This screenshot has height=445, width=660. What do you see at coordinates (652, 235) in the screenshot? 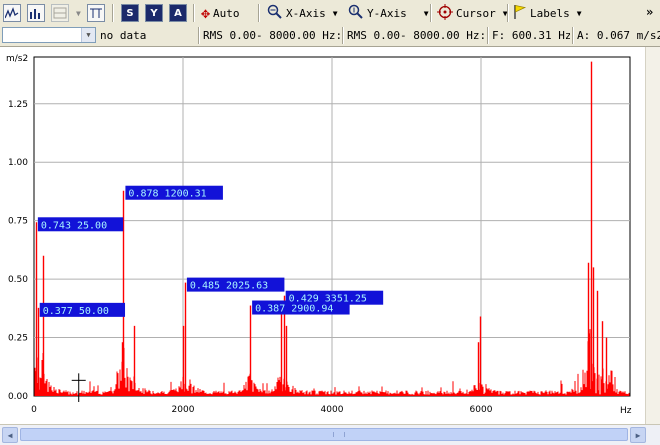
I see `vertical-scrollbar` at bounding box center [652, 235].